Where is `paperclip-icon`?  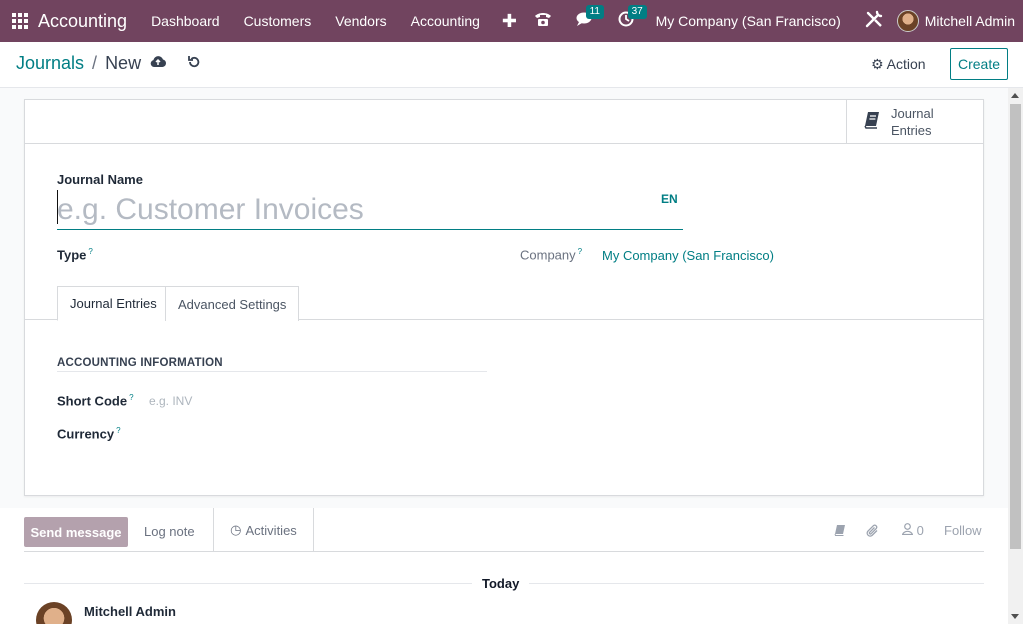
paperclip-icon is located at coordinates (873, 532).